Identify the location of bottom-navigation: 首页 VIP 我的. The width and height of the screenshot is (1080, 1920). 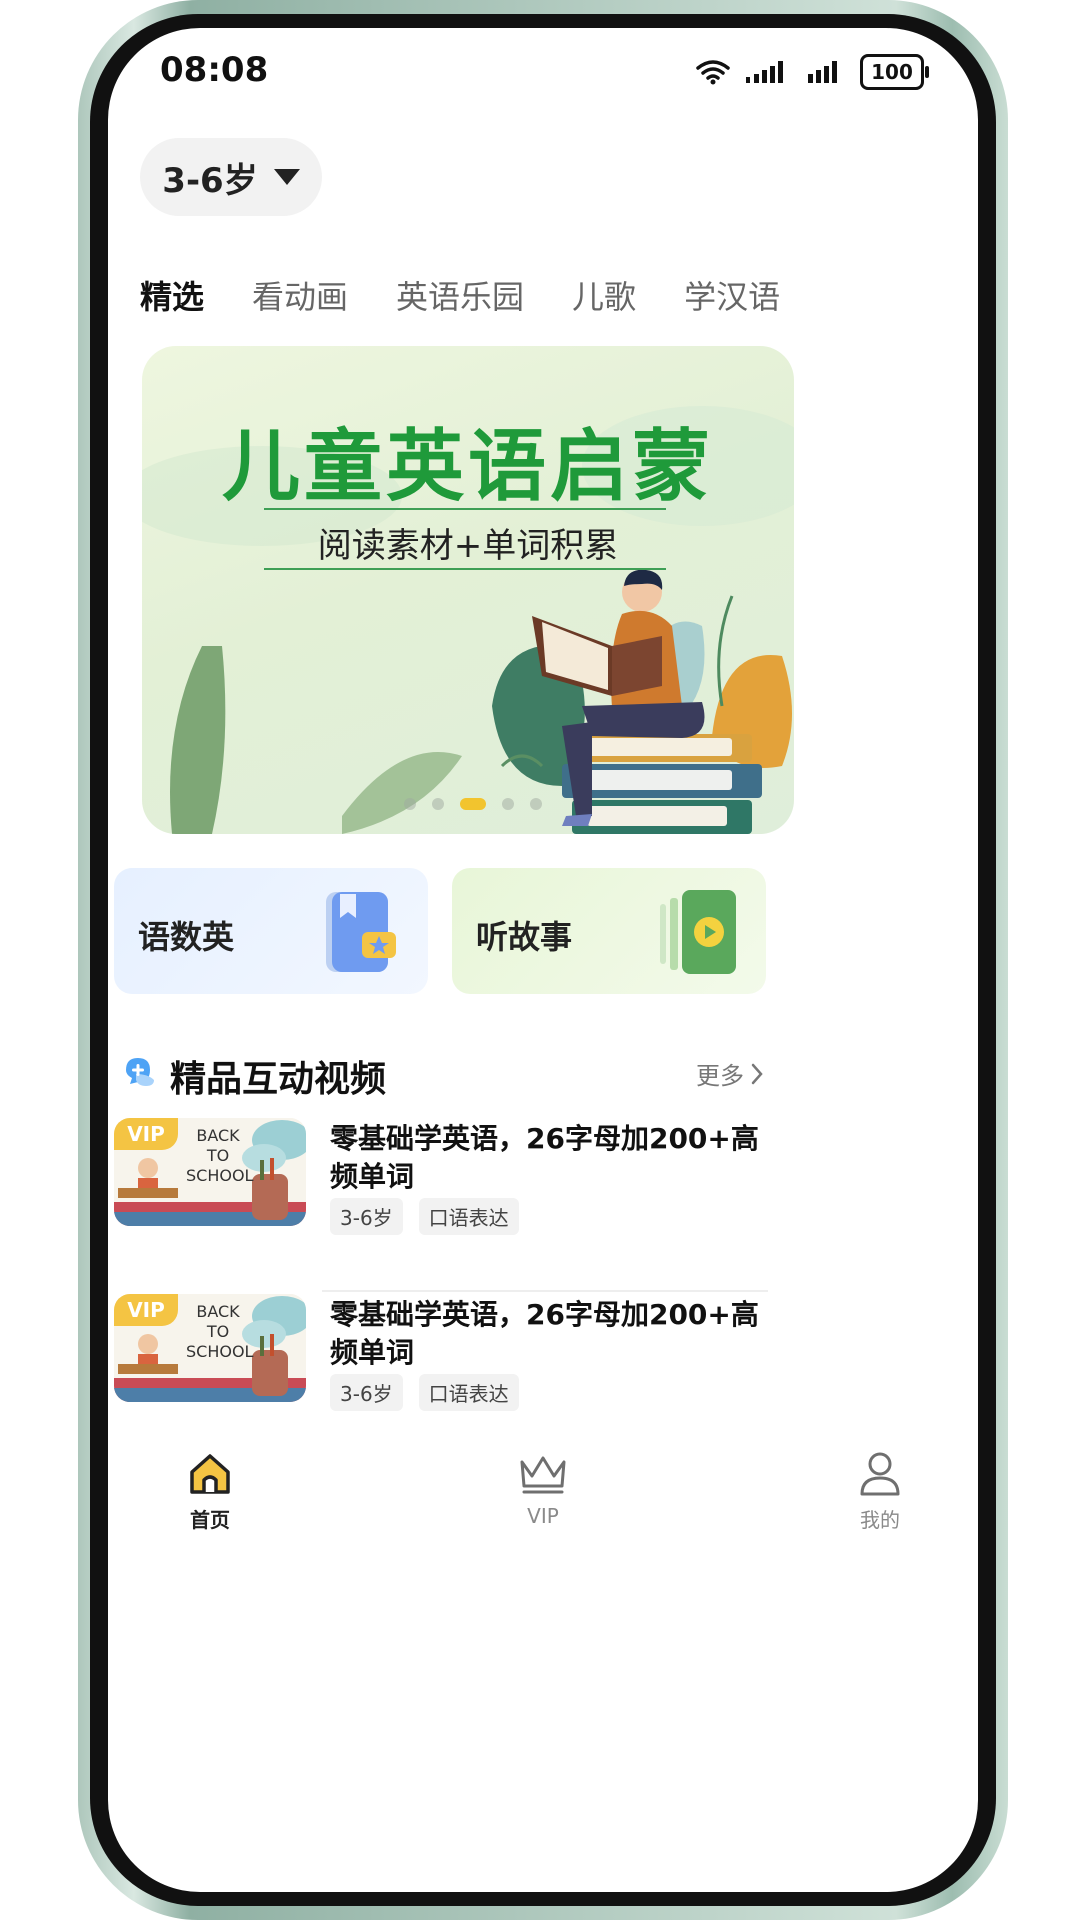
(543, 1510).